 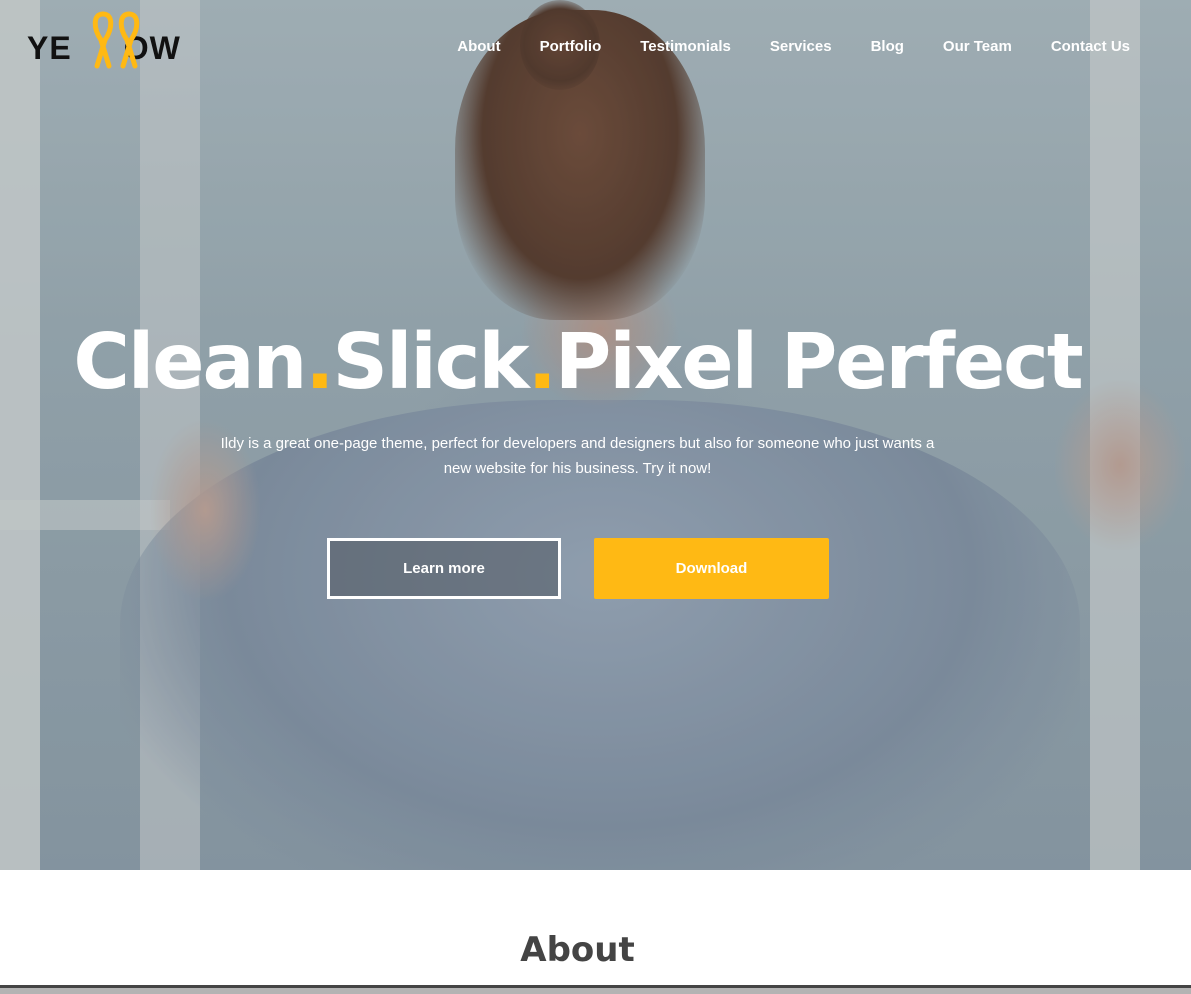 What do you see at coordinates (1090, 46) in the screenshot?
I see `nav-item-contact-us: Contact Us` at bounding box center [1090, 46].